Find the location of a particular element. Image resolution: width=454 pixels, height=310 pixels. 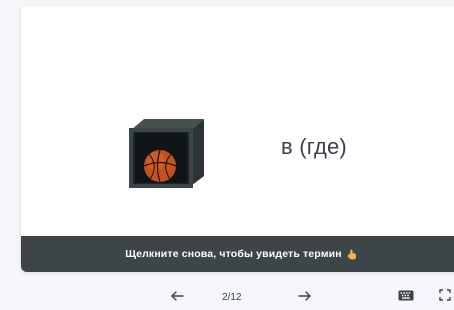

flashcard-controls: 2/12 is located at coordinates (227, 297).